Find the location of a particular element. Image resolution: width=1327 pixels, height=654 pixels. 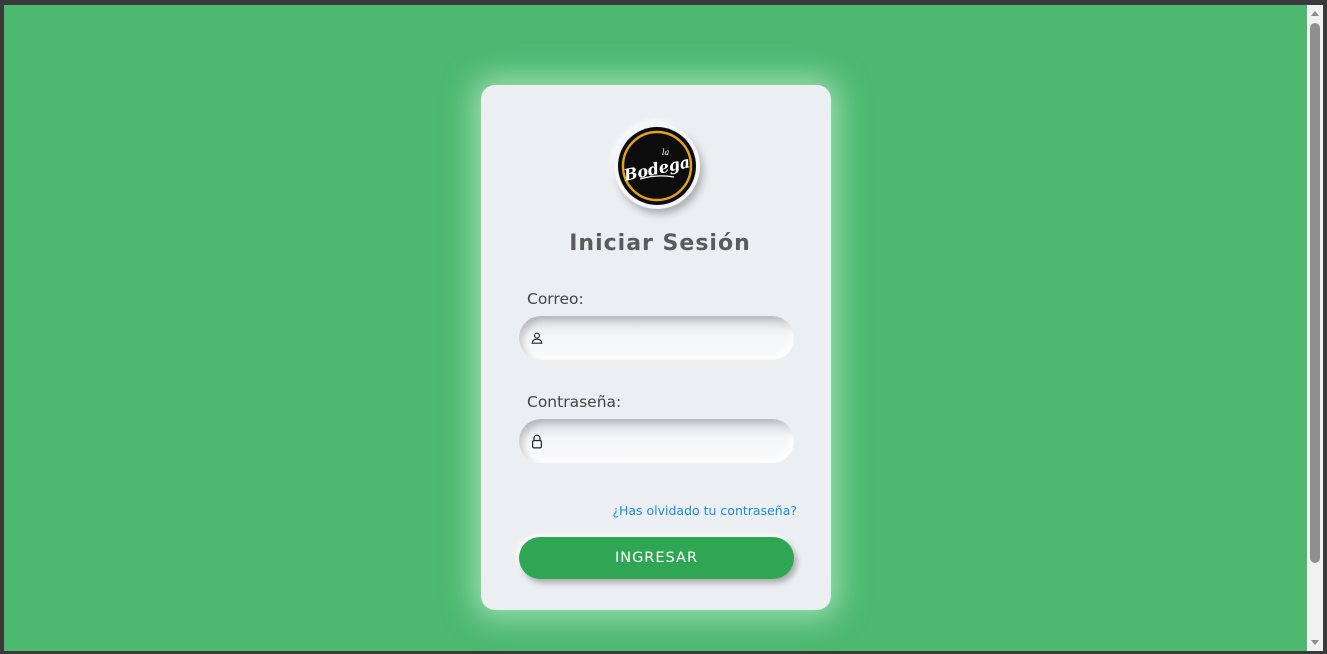

email-field is located at coordinates (656, 338).